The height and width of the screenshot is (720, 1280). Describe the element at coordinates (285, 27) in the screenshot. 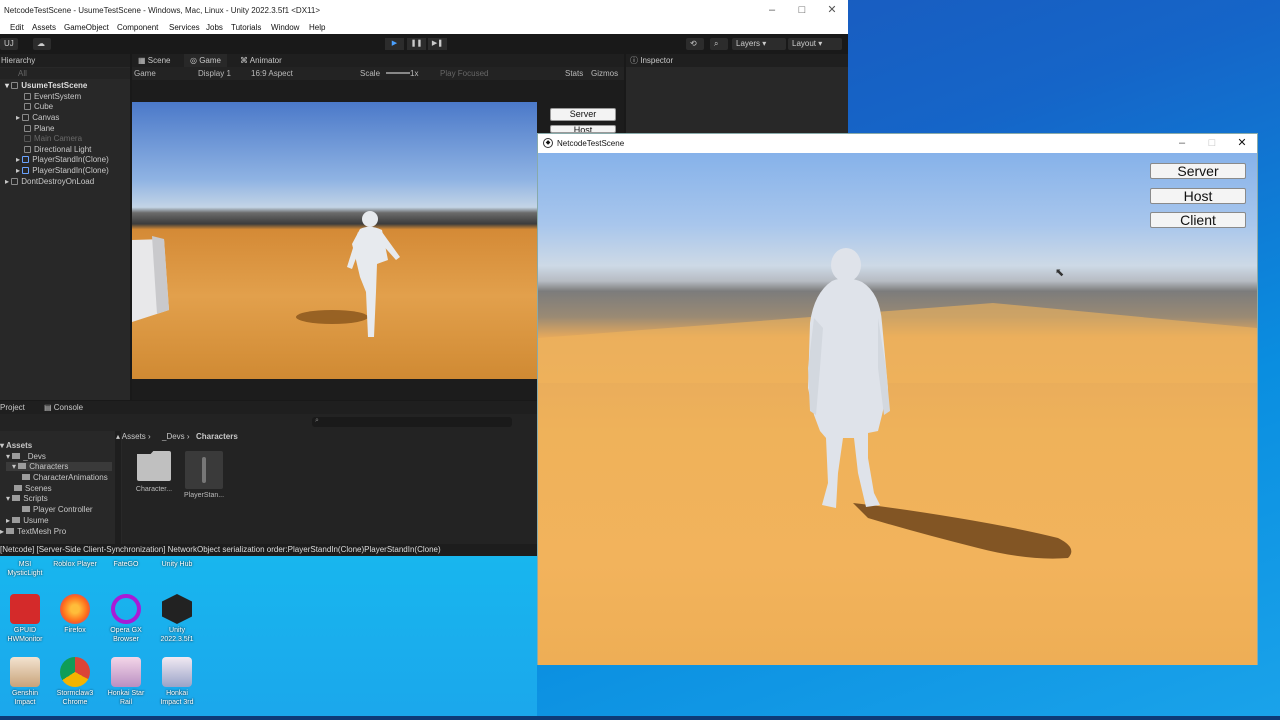

I see `menu-window: Window` at that location.